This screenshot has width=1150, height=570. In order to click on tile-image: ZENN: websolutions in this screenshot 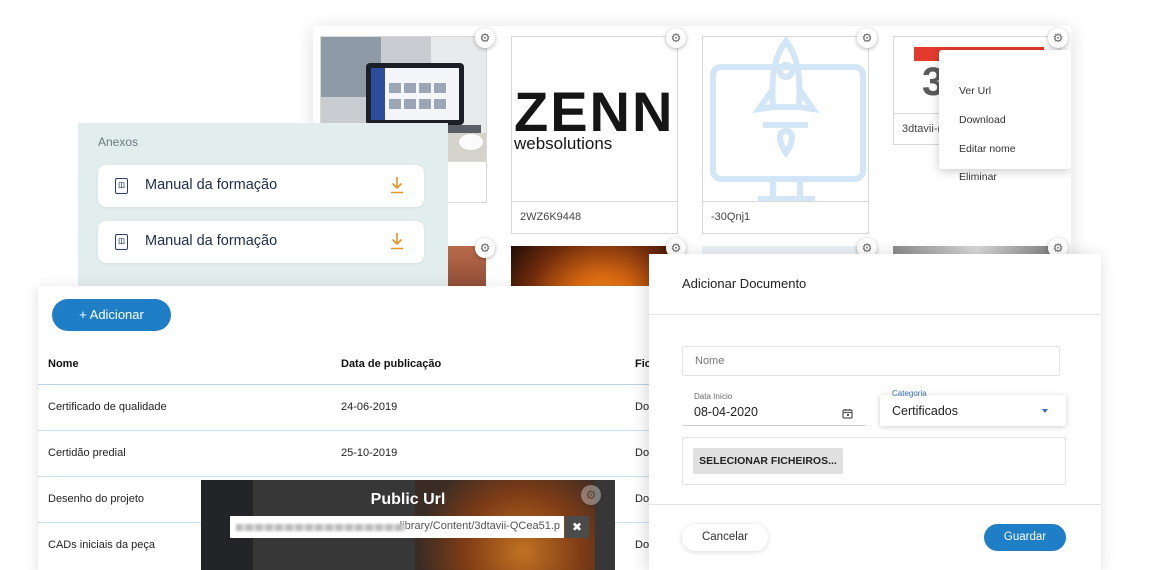, I will do `click(594, 119)`.